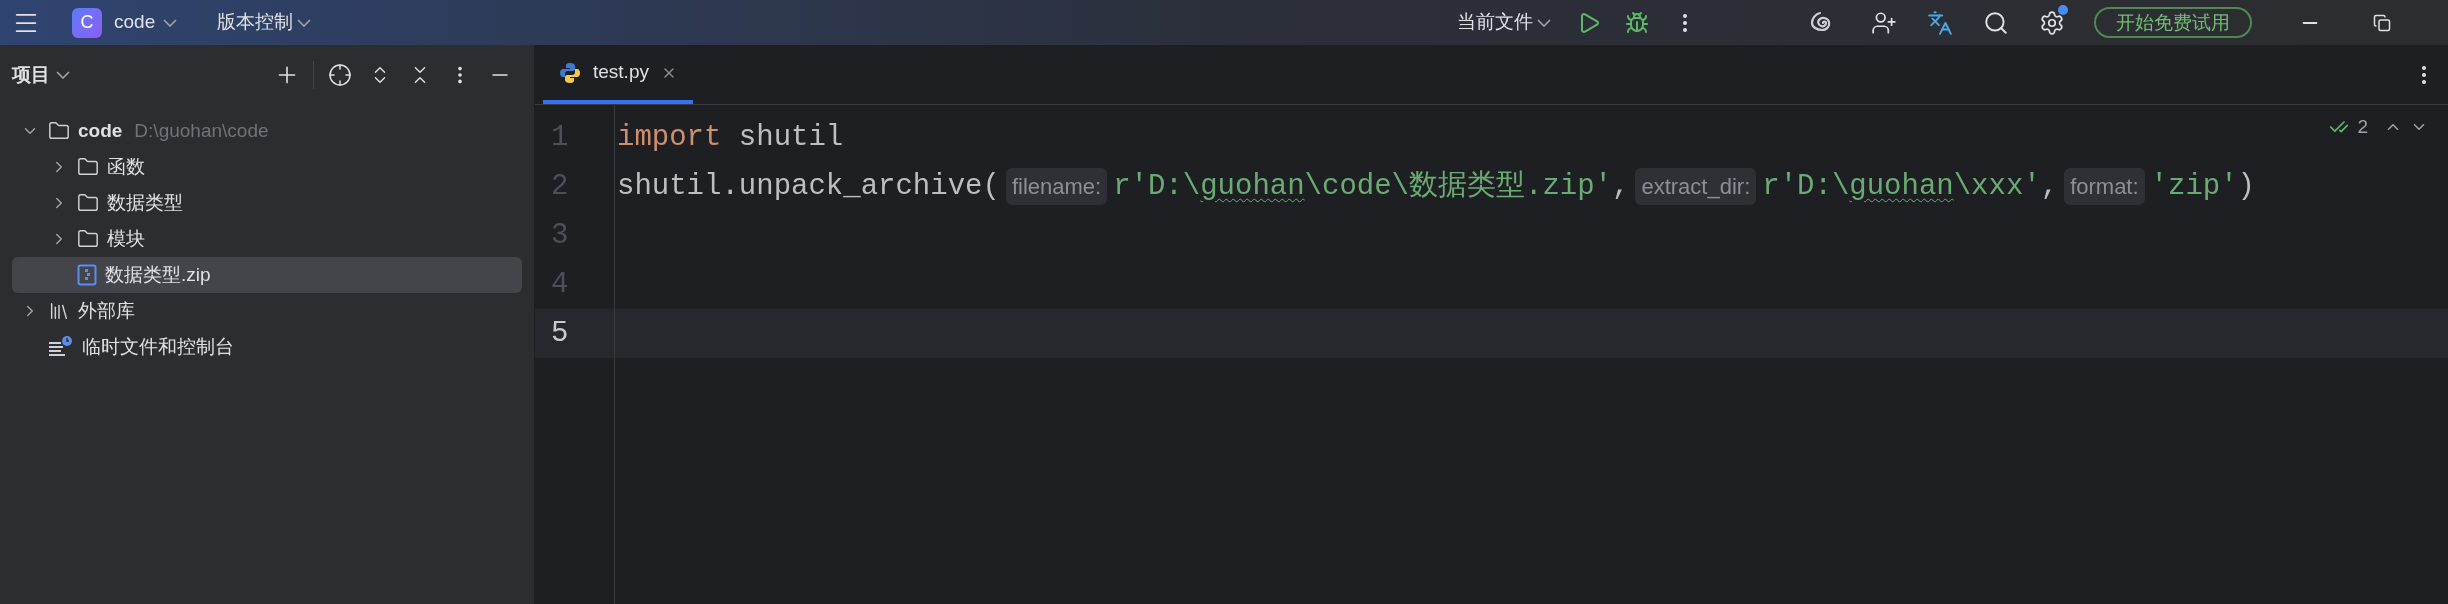 Image resolution: width=2448 pixels, height=604 pixels. What do you see at coordinates (267, 203) in the screenshot?
I see `tree-item: 数据类型` at bounding box center [267, 203].